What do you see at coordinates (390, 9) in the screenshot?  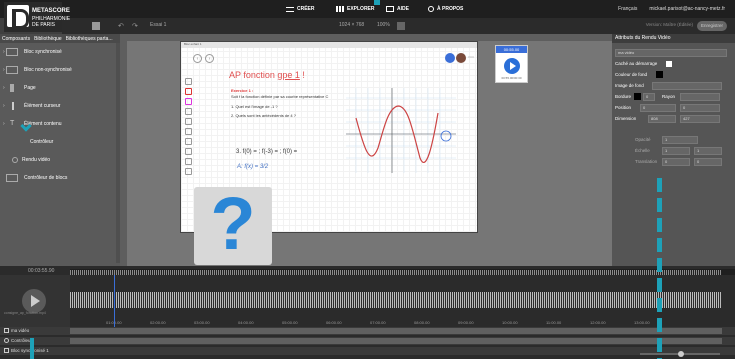 I see `help-icon` at bounding box center [390, 9].